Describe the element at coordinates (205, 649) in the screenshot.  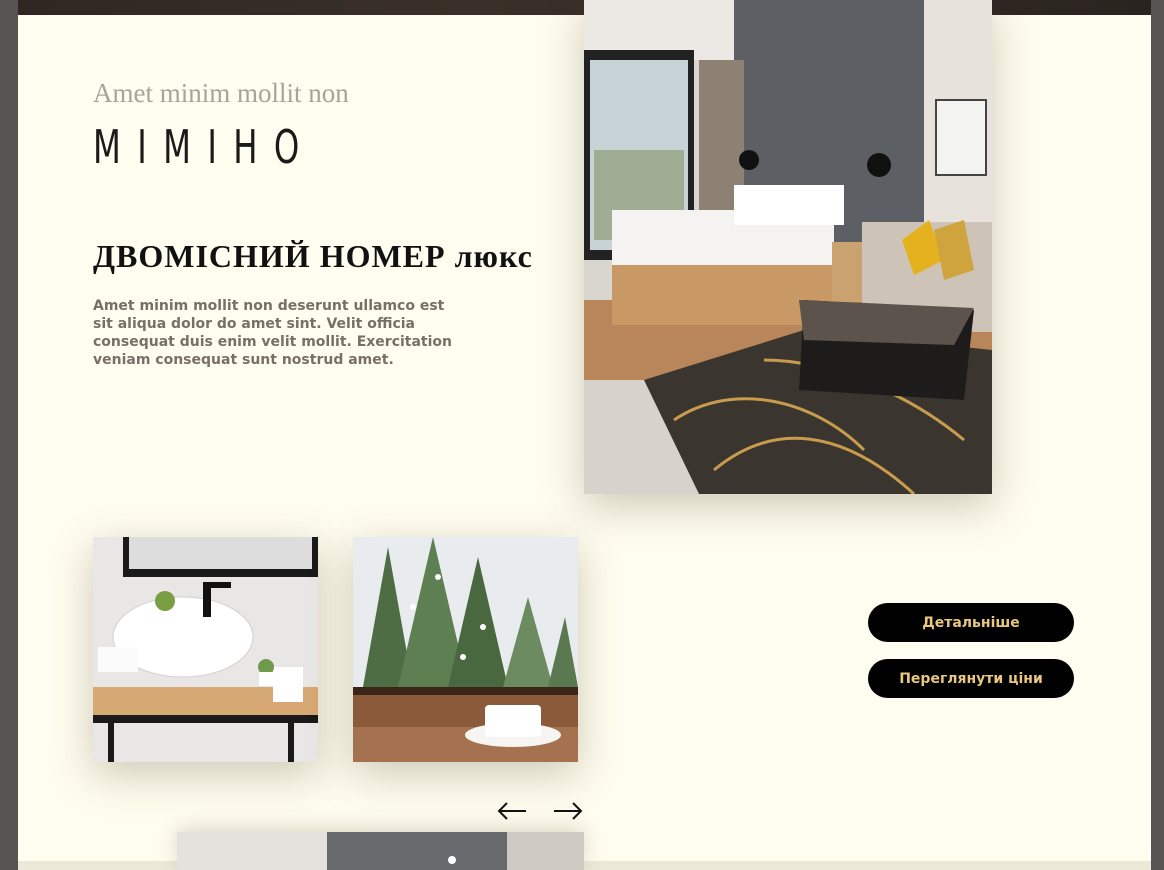
I see `bathroom-thumbnail` at that location.